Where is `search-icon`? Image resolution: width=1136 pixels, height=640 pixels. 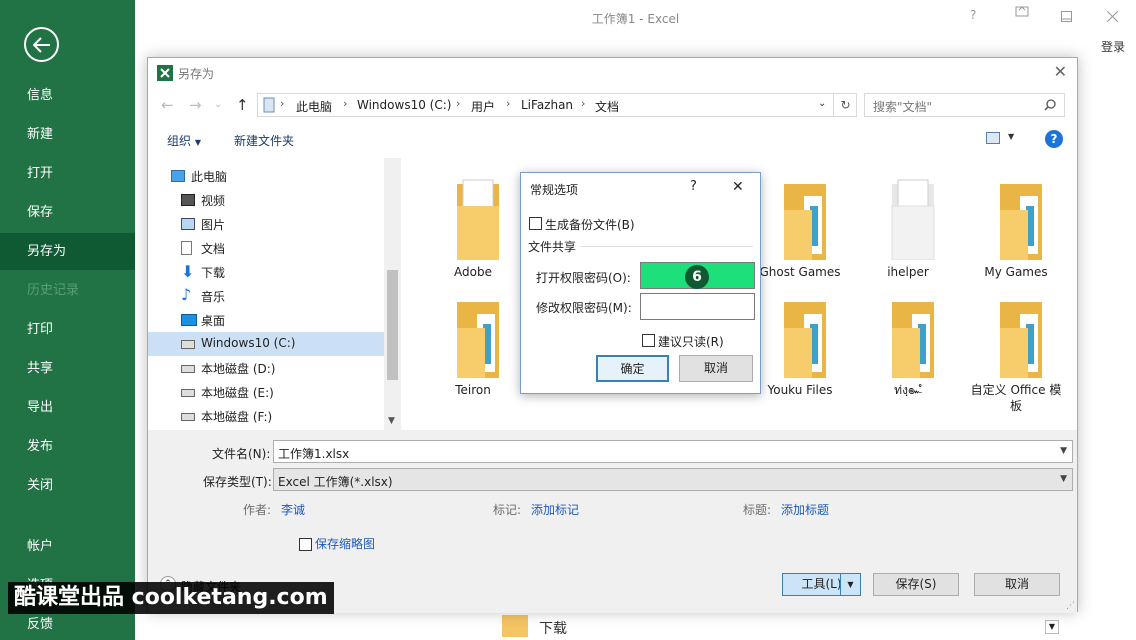 search-icon is located at coordinates (1050, 105).